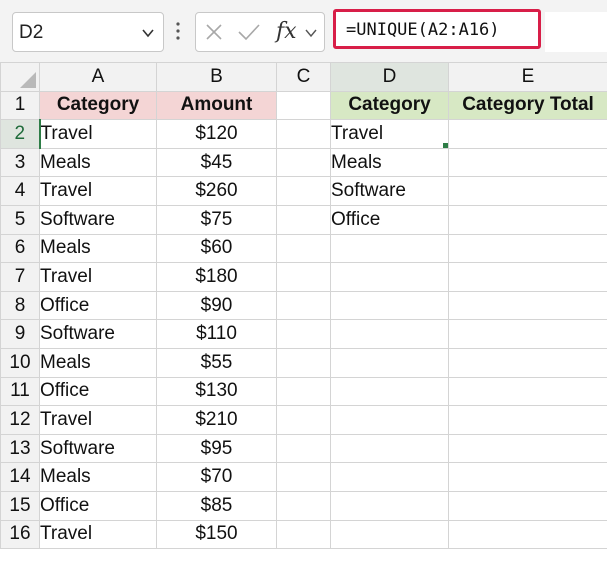 The width and height of the screenshot is (607, 562). I want to click on header-cell-category-total: Category Total, so click(527, 105).